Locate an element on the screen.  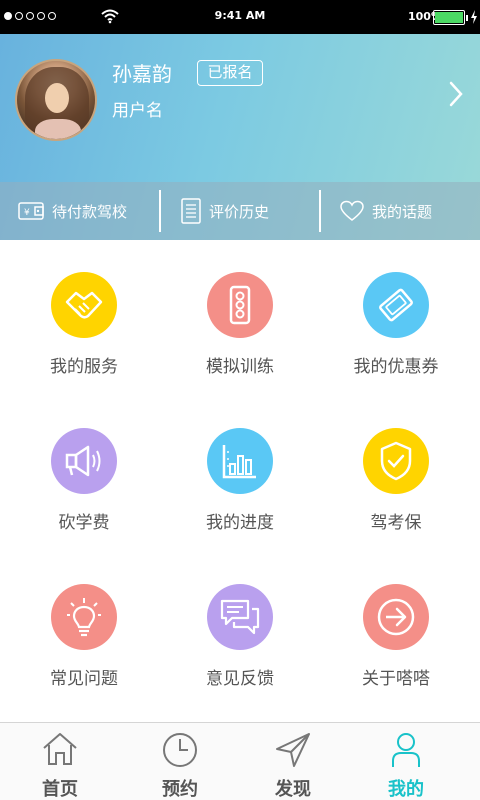
tab-label: 预约 is located at coordinates (180, 789).